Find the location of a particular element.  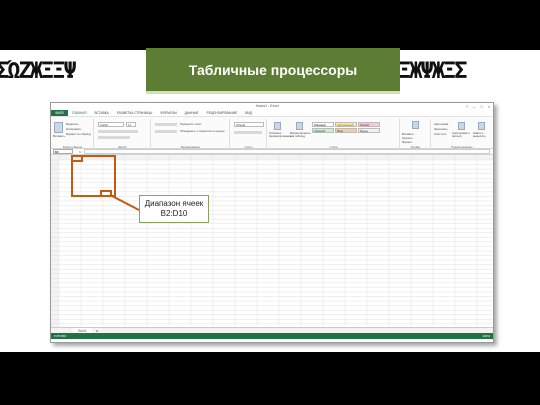

find-select-icon is located at coordinates (481, 126).